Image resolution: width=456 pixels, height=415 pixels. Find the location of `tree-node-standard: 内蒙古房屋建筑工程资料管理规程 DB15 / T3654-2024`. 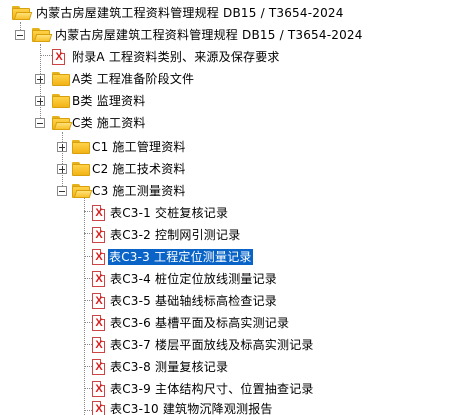

tree-node-standard: 内蒙古房屋建筑工程资料管理规程 DB15 / T3654-2024 is located at coordinates (228, 35).